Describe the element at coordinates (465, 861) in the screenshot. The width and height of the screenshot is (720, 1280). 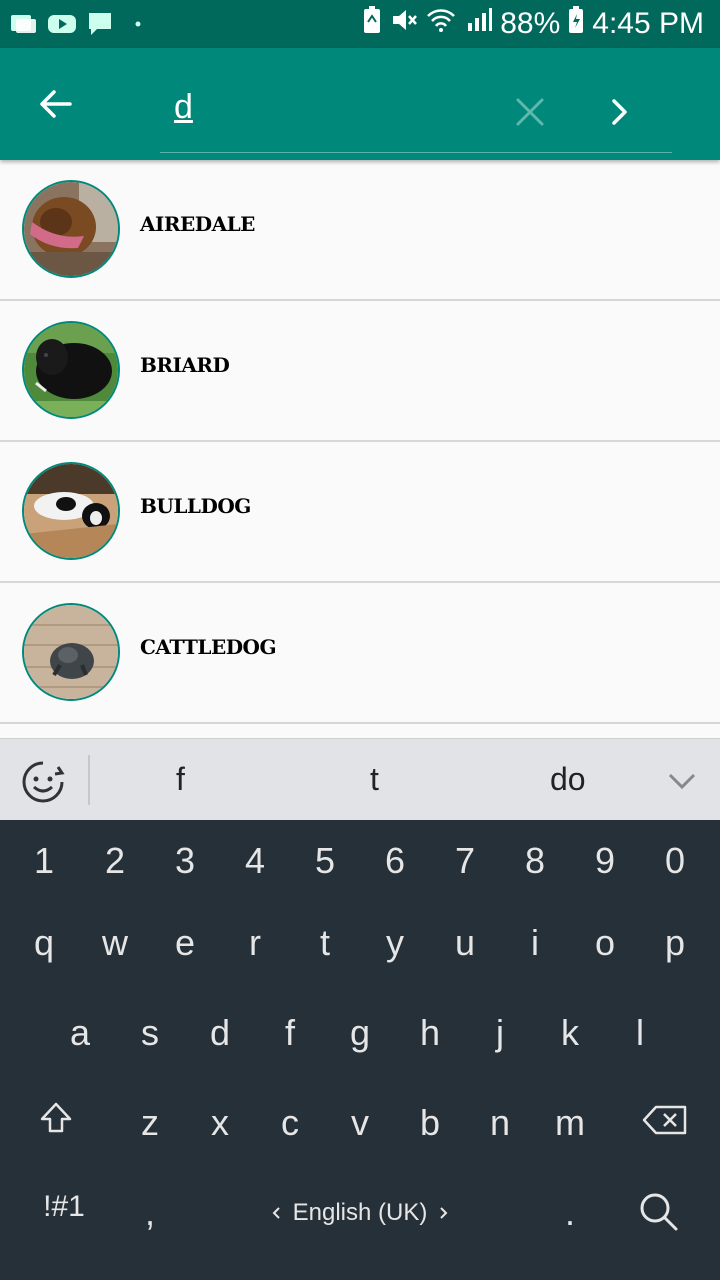
I see `key-7: 7` at that location.